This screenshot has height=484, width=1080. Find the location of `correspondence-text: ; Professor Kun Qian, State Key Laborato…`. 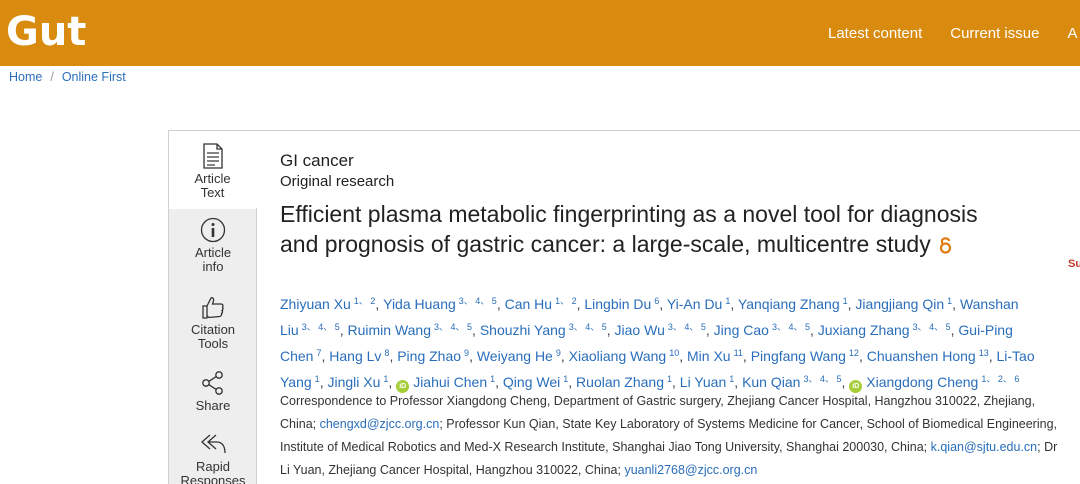

correspondence-text: ; Professor Kun Qian, State Key Laborato… is located at coordinates (748, 424).